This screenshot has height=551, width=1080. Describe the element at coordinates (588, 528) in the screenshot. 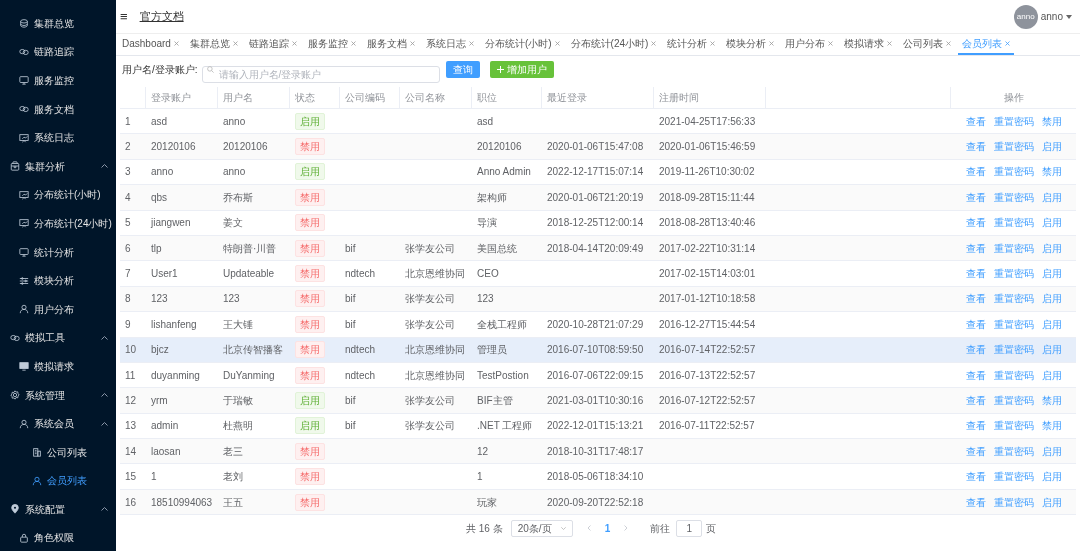

I see `previous-page-icon` at that location.